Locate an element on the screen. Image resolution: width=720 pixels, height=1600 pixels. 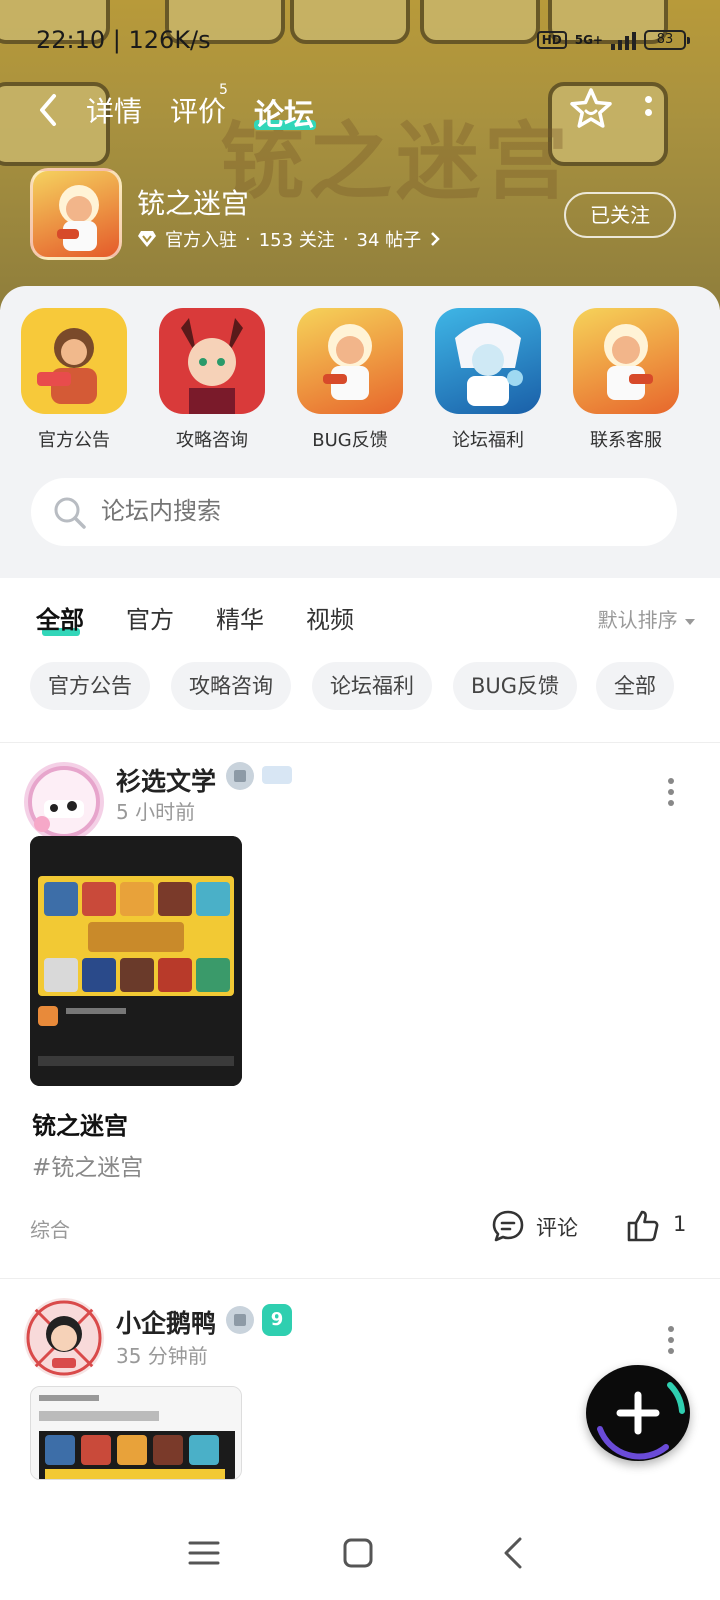
announcement-icon is located at coordinates (74, 361).